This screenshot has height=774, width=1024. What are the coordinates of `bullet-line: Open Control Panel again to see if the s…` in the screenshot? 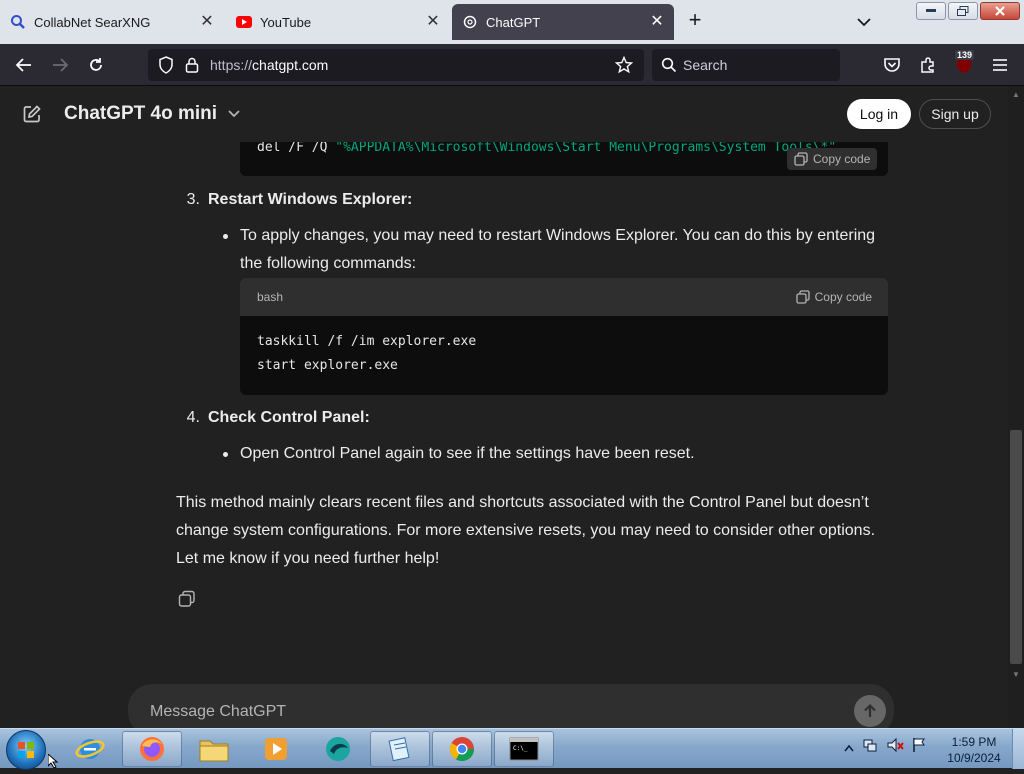 It's located at (467, 453).